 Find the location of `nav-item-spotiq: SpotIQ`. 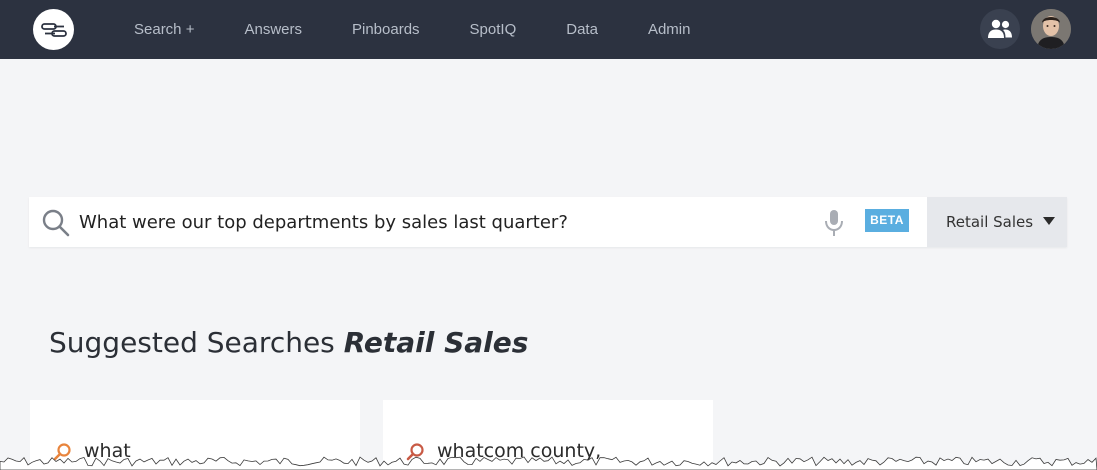

nav-item-spotiq: SpotIQ is located at coordinates (493, 29).